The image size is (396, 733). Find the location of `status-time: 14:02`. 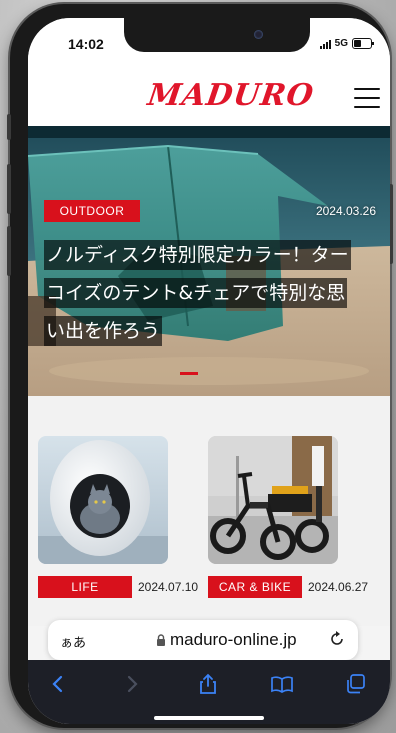

status-time: 14:02 is located at coordinates (86, 44).